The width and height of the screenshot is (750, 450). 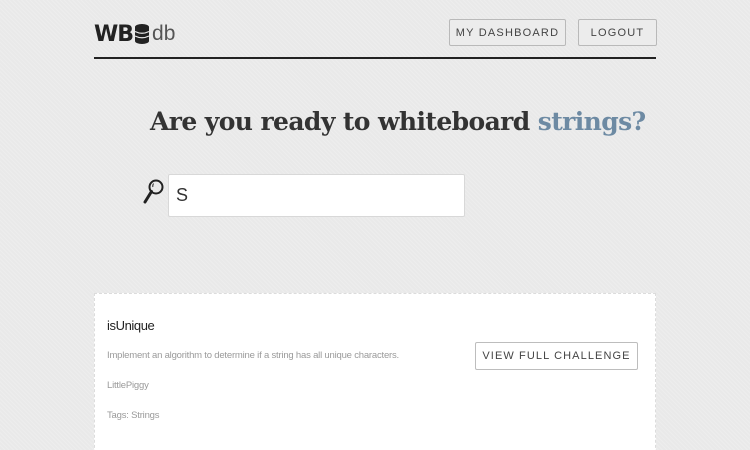 What do you see at coordinates (142, 34) in the screenshot?
I see `database-icon` at bounding box center [142, 34].